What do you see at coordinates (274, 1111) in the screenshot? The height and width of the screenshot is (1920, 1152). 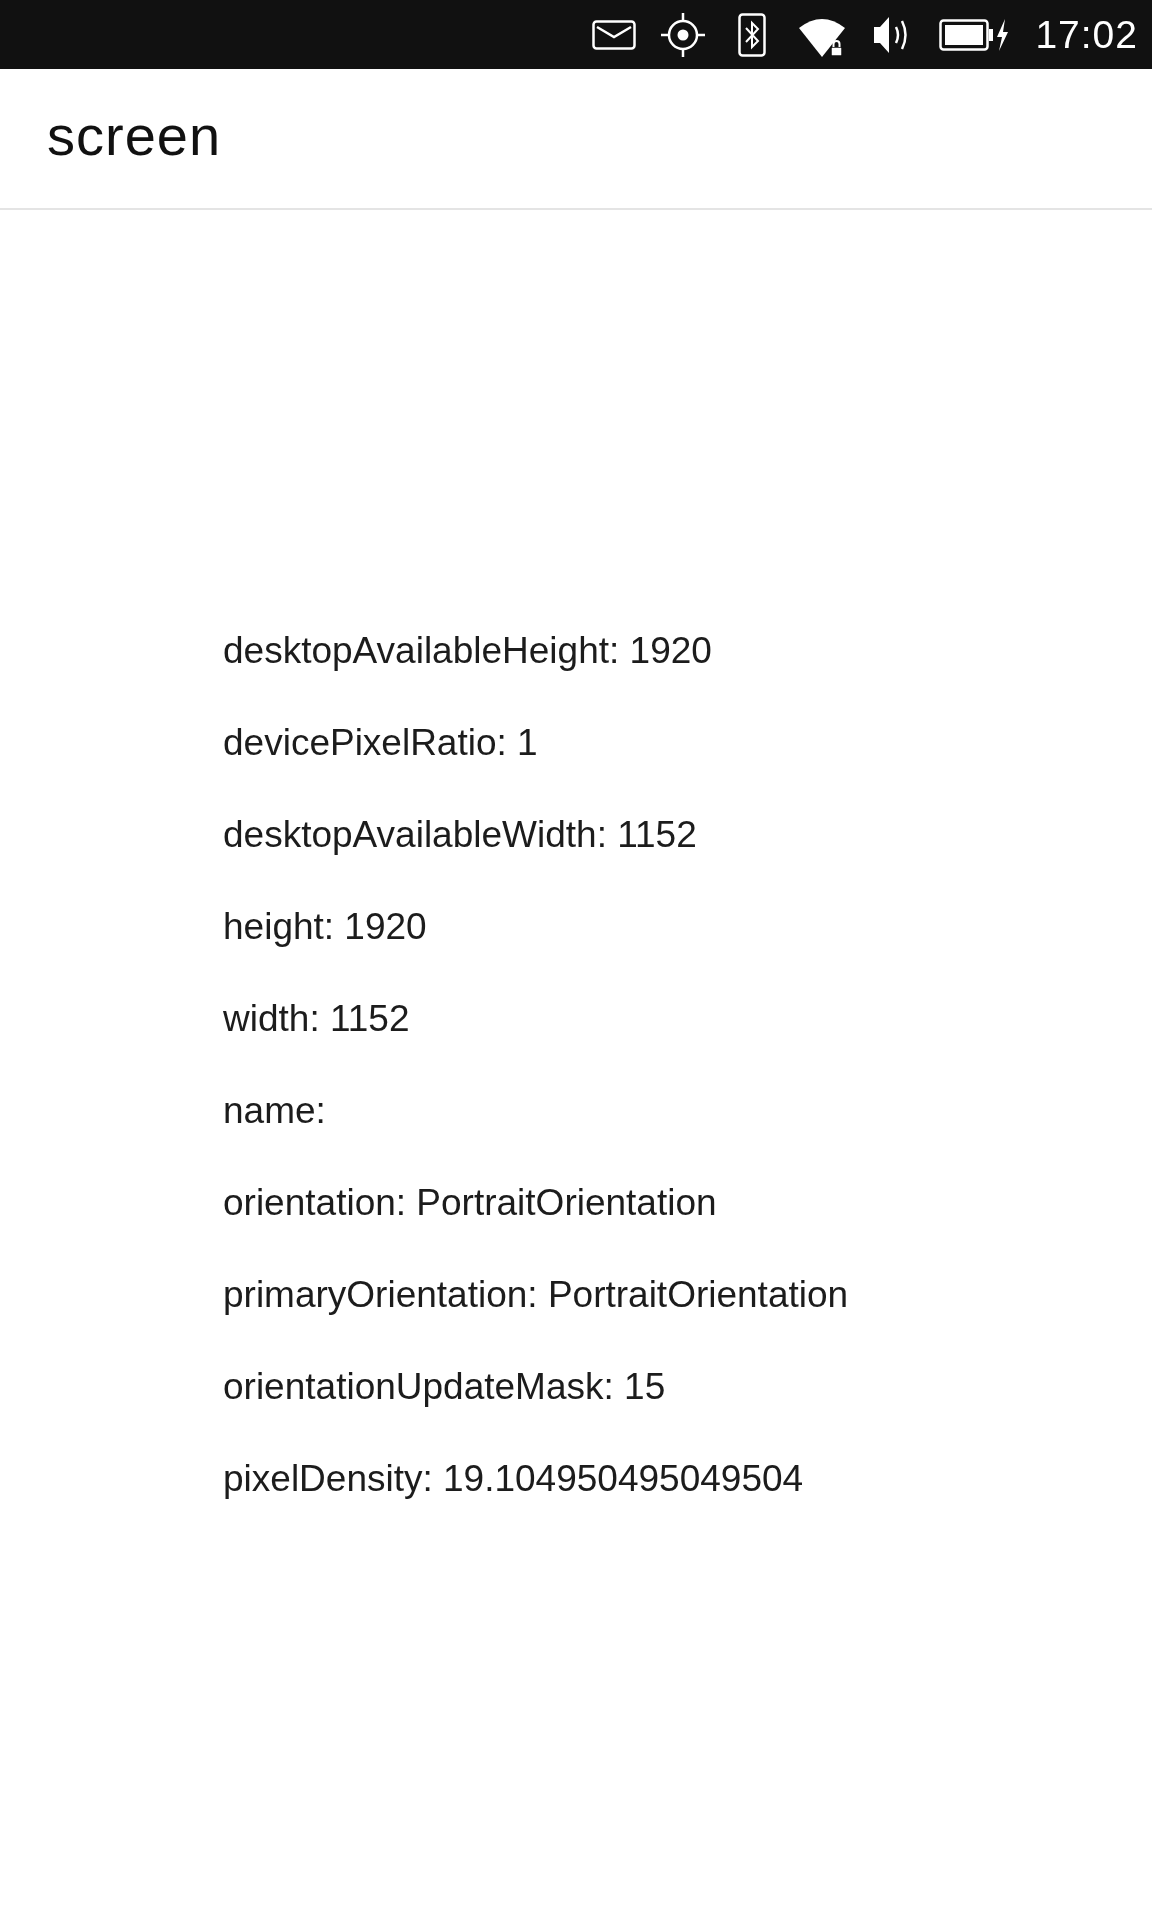 I see `property-text: name:` at bounding box center [274, 1111].